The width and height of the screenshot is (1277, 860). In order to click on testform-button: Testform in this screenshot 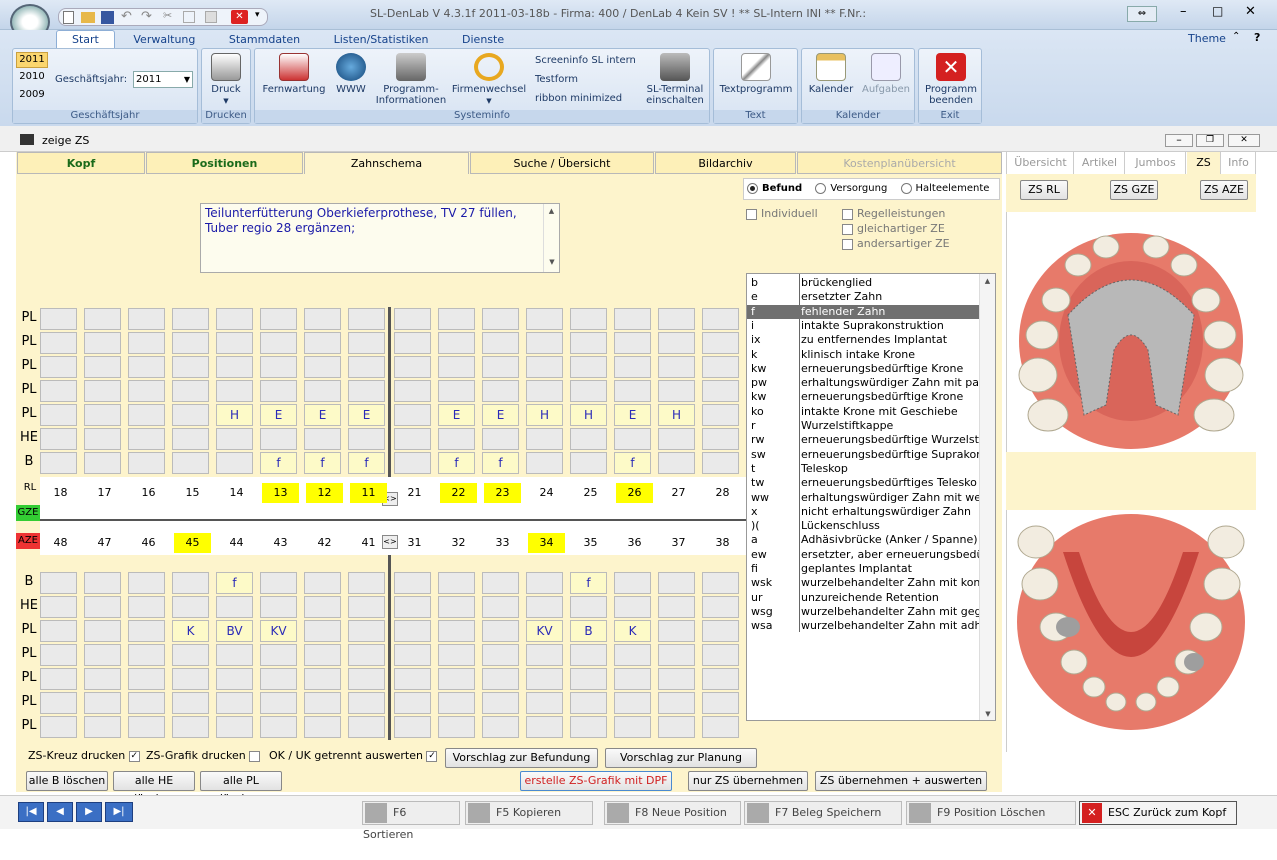, I will do `click(556, 79)`.